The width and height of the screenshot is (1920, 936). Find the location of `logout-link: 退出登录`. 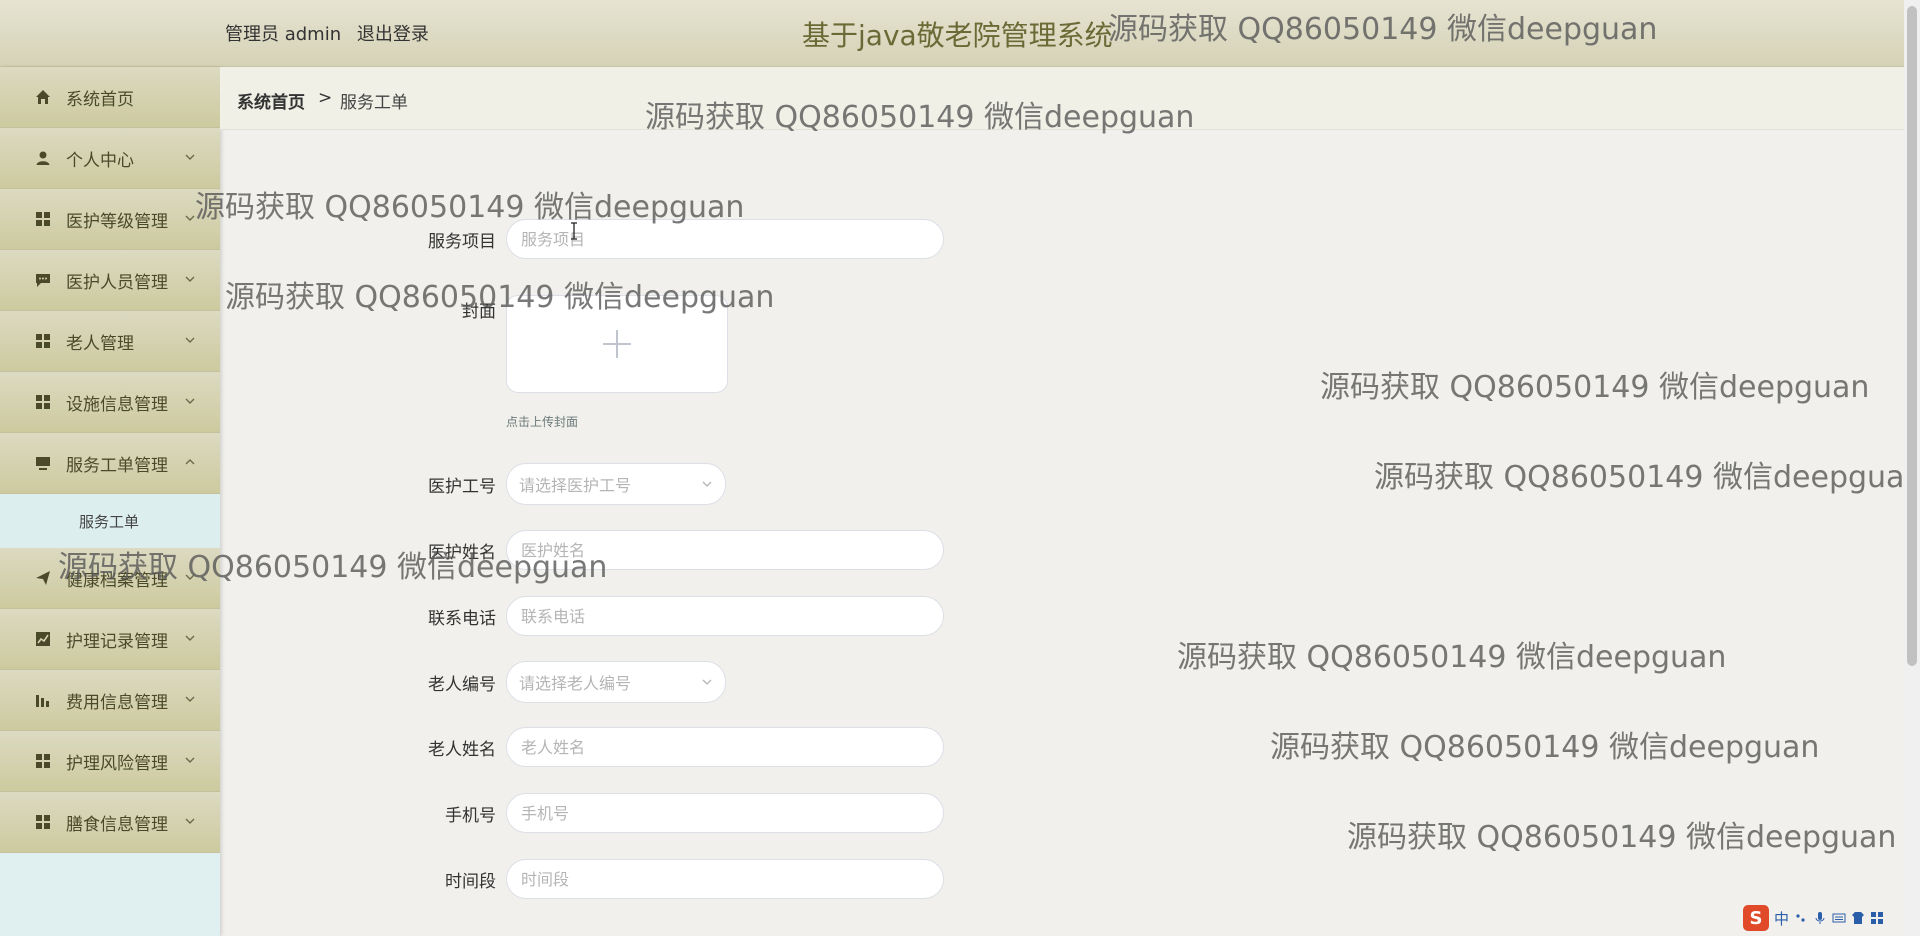

logout-link: 退出登录 is located at coordinates (393, 34).